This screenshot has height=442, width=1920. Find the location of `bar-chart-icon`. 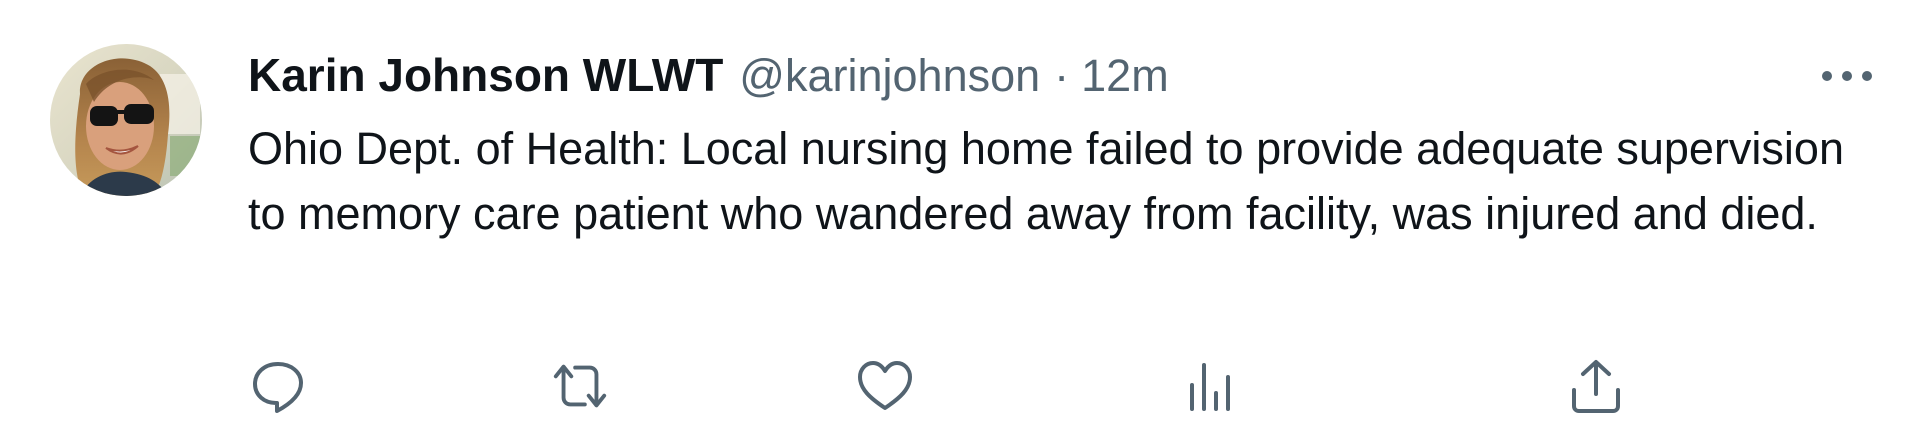

bar-chart-icon is located at coordinates (1210, 387).